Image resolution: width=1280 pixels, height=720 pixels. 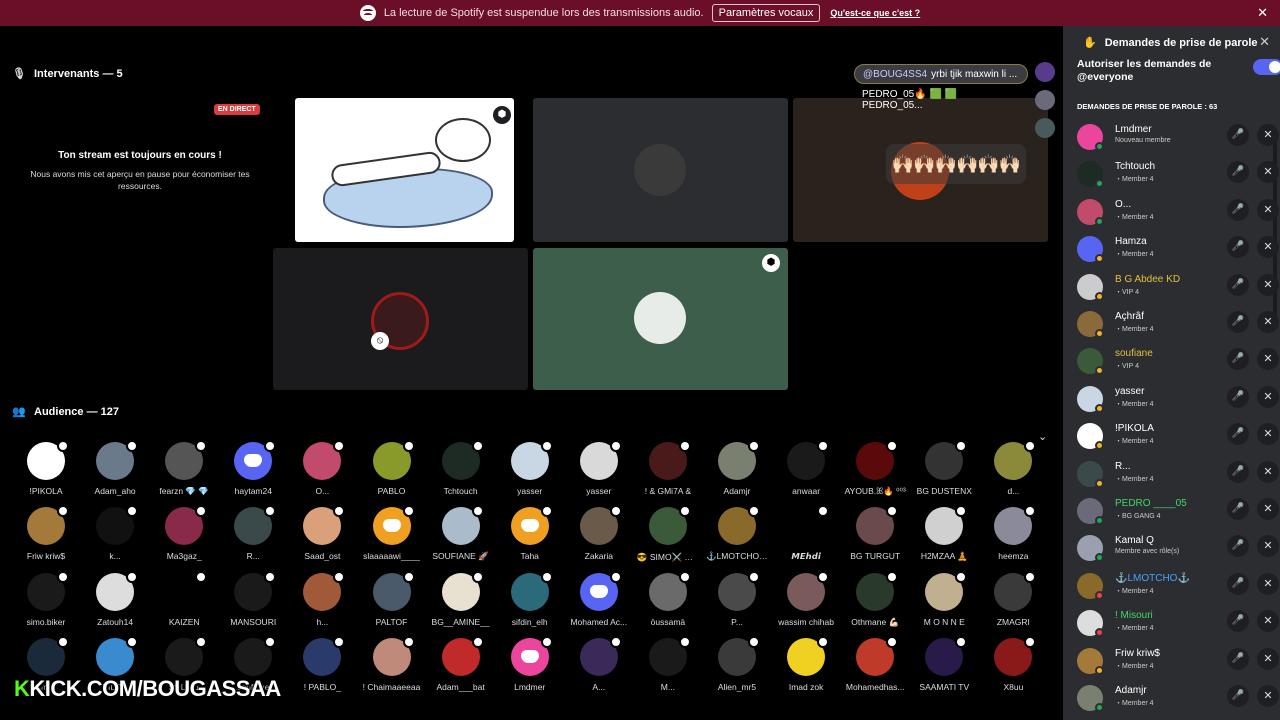 What do you see at coordinates (1178, 175) in the screenshot?
I see `speak-request-row: Tchtouch ・Member 4 🎤 ✕` at bounding box center [1178, 175].